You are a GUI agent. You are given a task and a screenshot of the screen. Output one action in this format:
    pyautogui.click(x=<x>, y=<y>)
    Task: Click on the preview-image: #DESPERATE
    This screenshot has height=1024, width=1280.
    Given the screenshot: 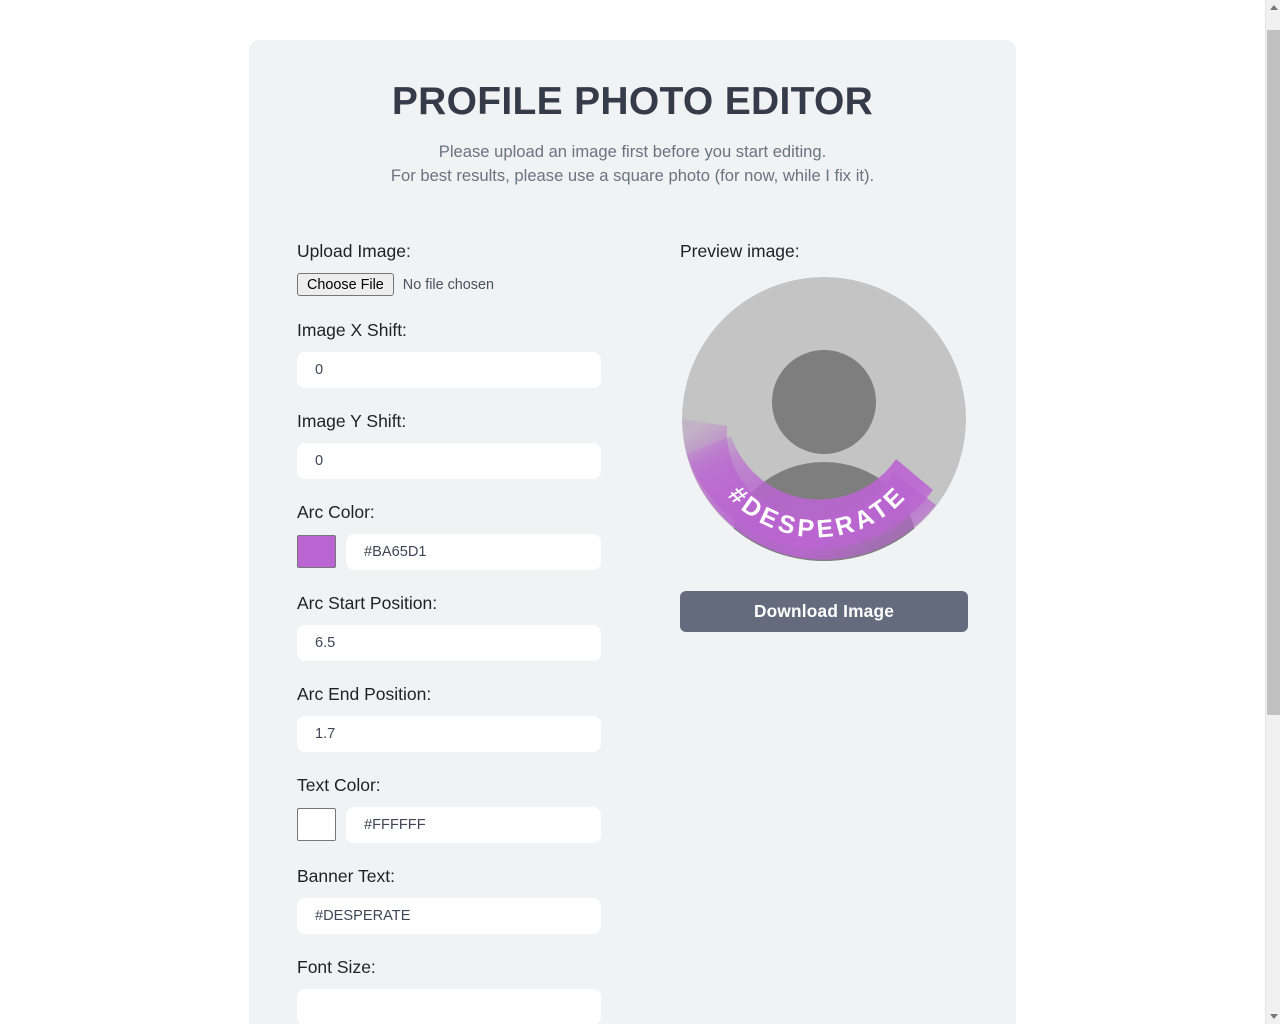 What is the action you would take?
    pyautogui.click(x=824, y=419)
    